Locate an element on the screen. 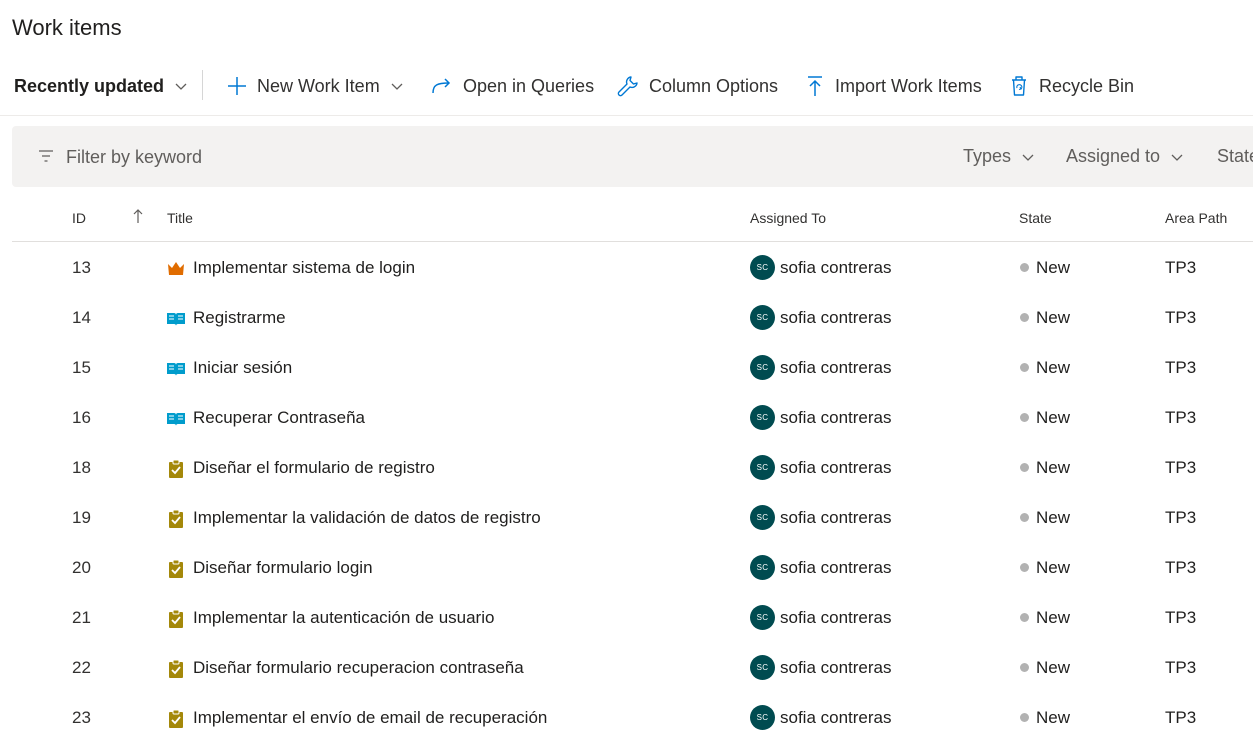 The image size is (1253, 752). work-item-title-link: Diseñar el formulario de registro is located at coordinates (314, 468).